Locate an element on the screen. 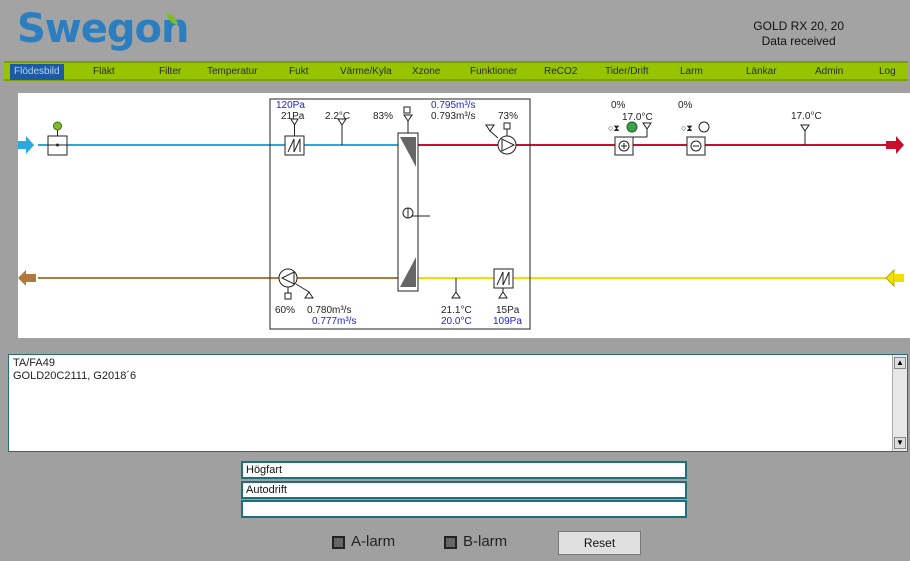  exhaust-flow-value: 0.780m³/s is located at coordinates (329, 310).